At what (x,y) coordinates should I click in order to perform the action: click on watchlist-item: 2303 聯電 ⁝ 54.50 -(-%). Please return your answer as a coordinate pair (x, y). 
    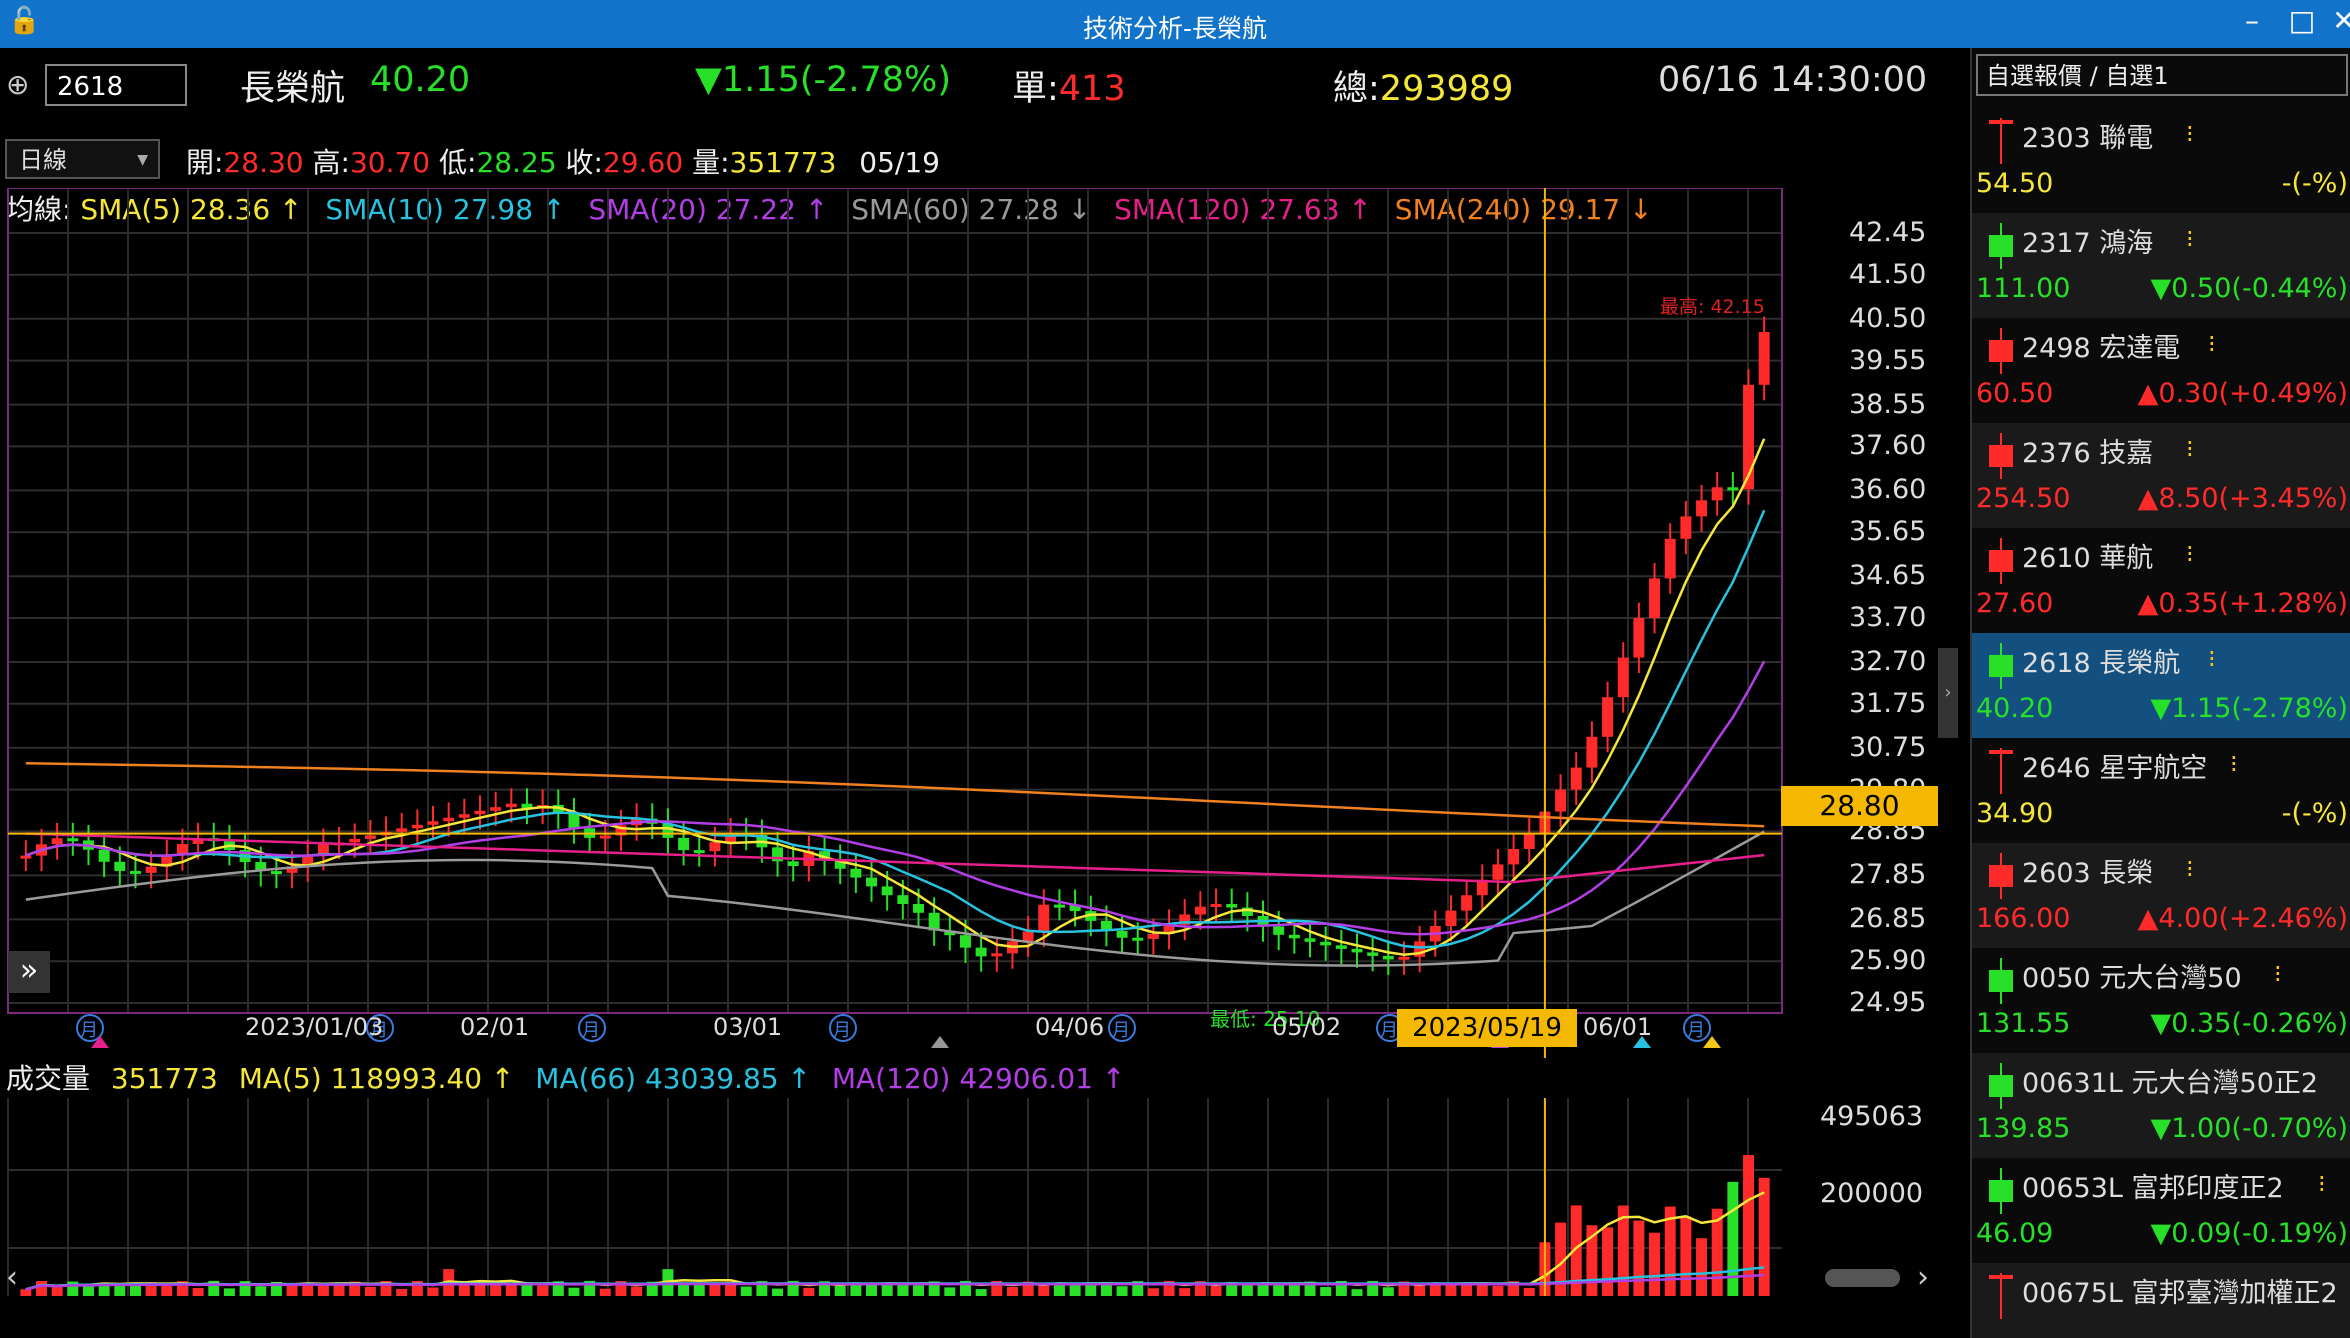
    Looking at the image, I should click on (2161, 160).